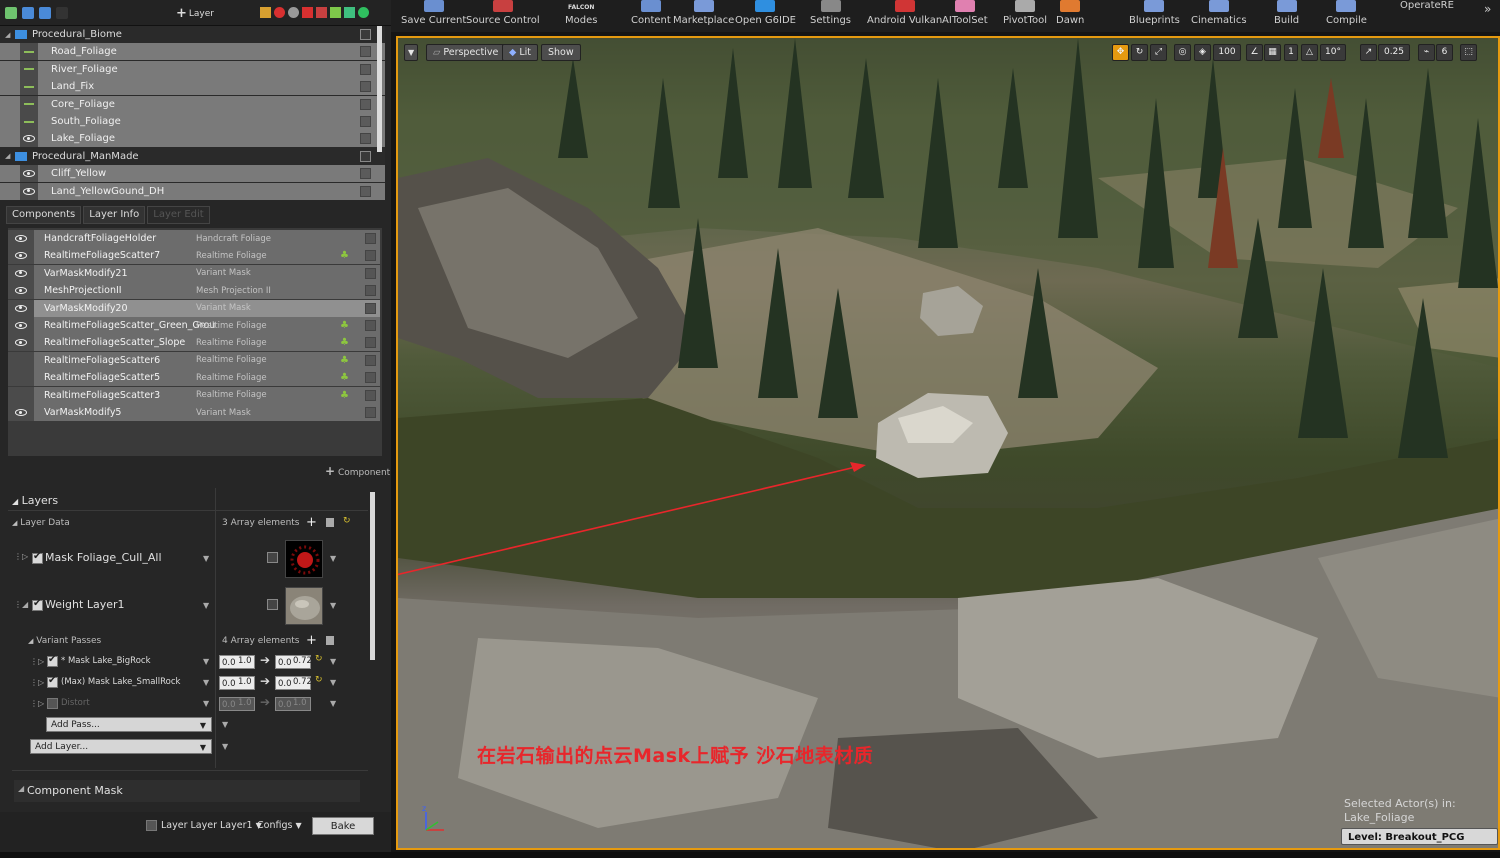 This screenshot has width=1500, height=858. Describe the element at coordinates (178, 215) in the screenshot. I see `tab-layer-edit: Layer Edit` at that location.